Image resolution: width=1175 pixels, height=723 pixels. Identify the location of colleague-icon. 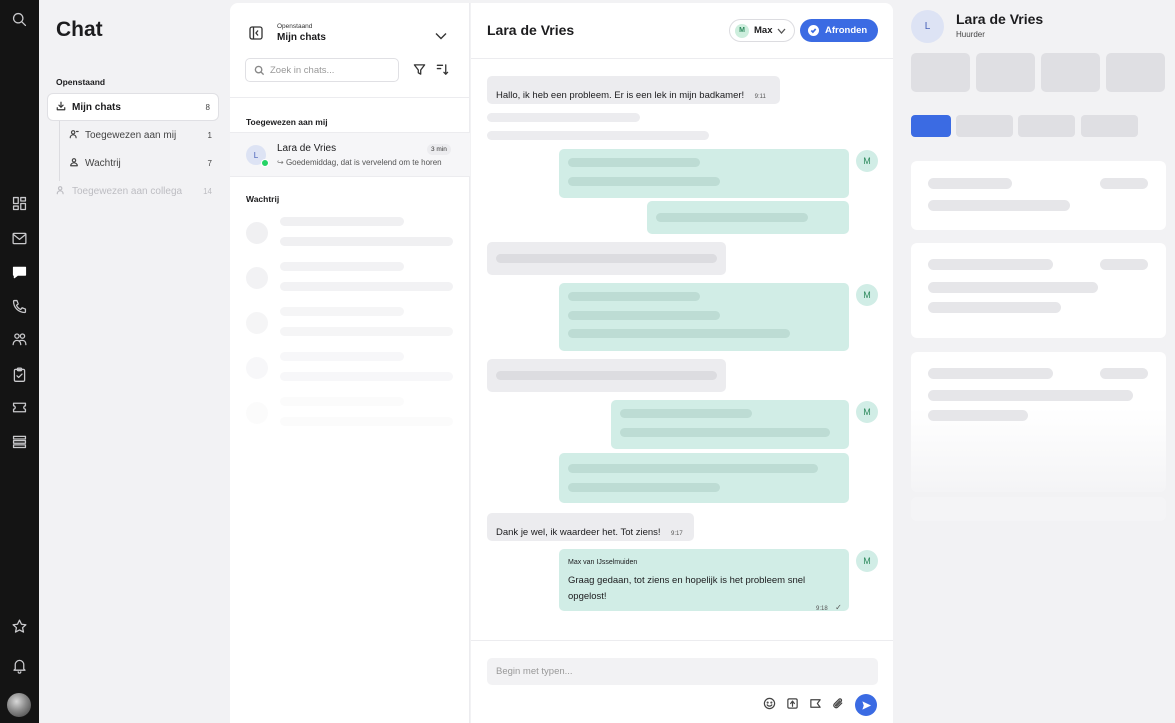
(61, 191).